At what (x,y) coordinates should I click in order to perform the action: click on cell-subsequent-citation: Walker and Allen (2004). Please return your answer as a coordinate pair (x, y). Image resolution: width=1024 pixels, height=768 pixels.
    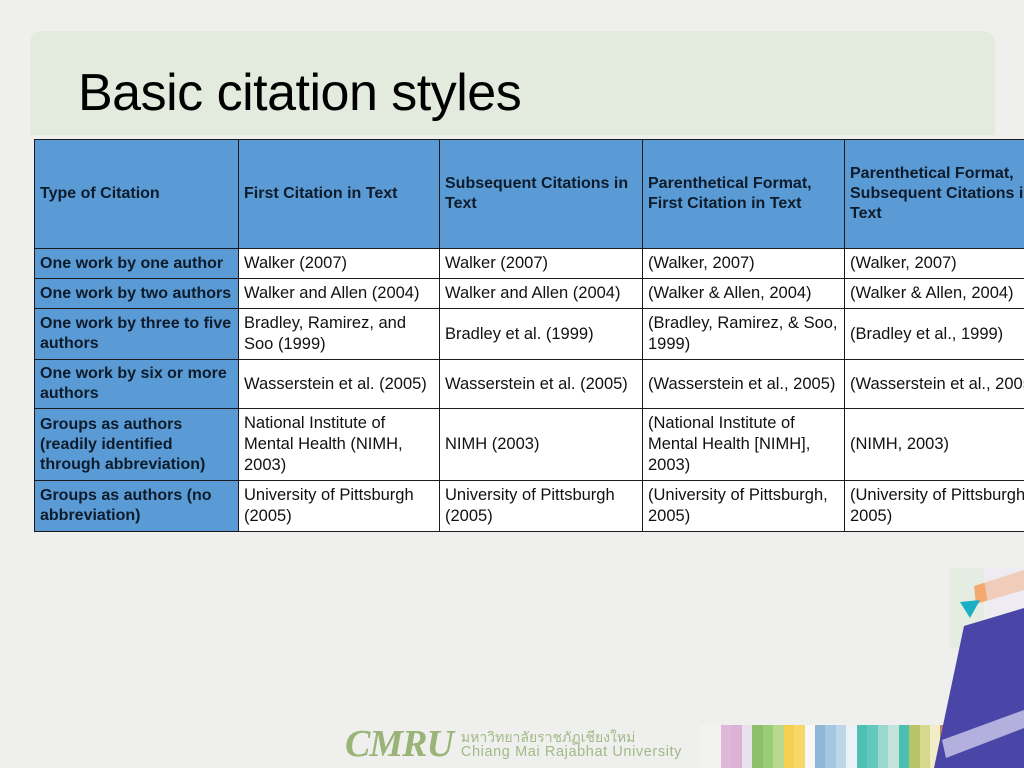
    Looking at the image, I should click on (541, 293).